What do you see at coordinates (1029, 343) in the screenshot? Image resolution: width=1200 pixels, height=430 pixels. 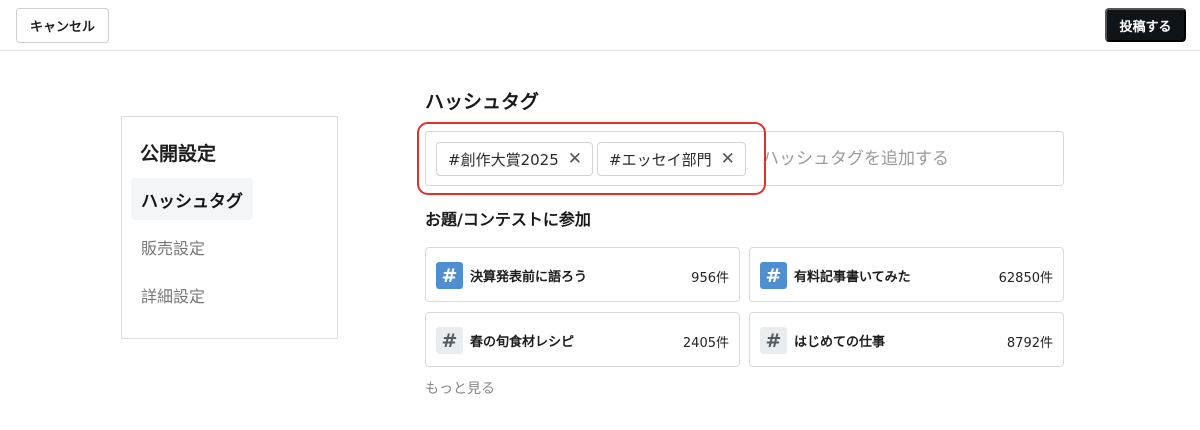 I see `contest-count: 8792件` at bounding box center [1029, 343].